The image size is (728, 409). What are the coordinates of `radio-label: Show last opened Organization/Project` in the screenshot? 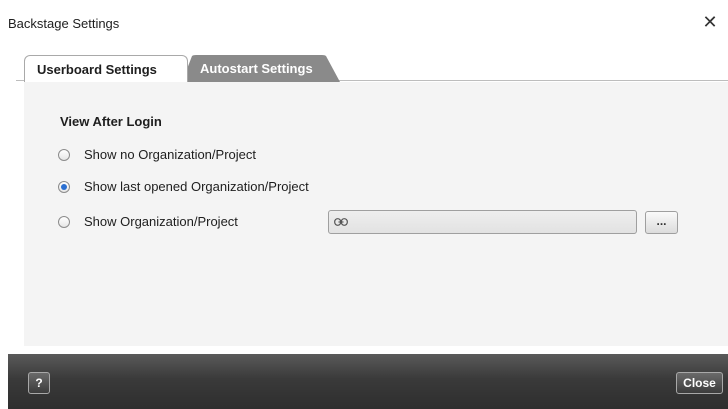 It's located at (196, 186).